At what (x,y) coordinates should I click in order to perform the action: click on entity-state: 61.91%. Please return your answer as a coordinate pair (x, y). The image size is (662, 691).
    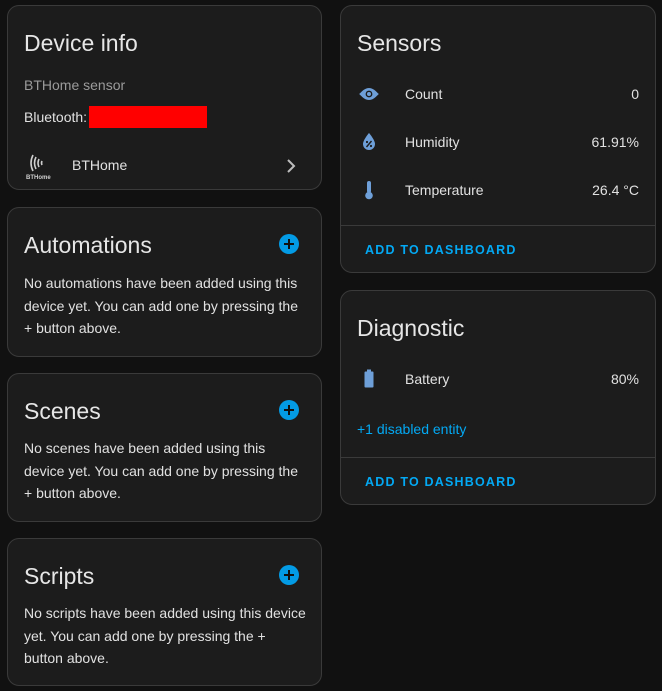
    Looking at the image, I should click on (615, 142).